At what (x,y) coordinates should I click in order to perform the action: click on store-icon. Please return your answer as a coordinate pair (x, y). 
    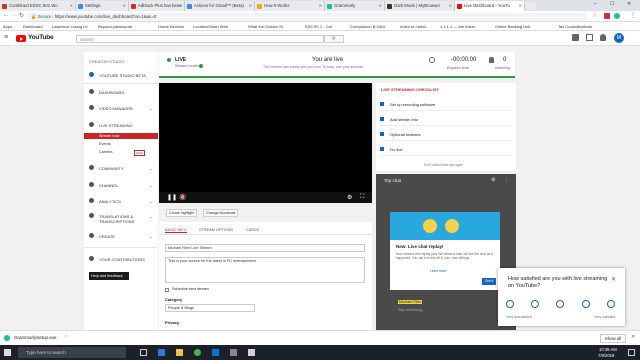
    Looking at the image, I should click on (215, 352).